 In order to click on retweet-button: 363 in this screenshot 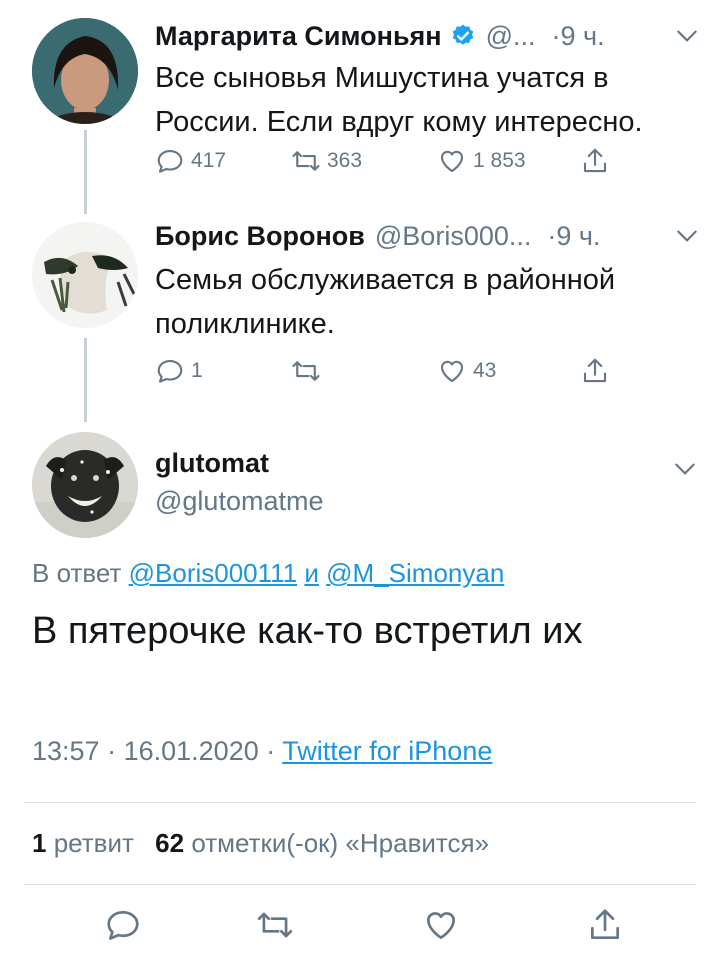, I will do `click(326, 161)`.